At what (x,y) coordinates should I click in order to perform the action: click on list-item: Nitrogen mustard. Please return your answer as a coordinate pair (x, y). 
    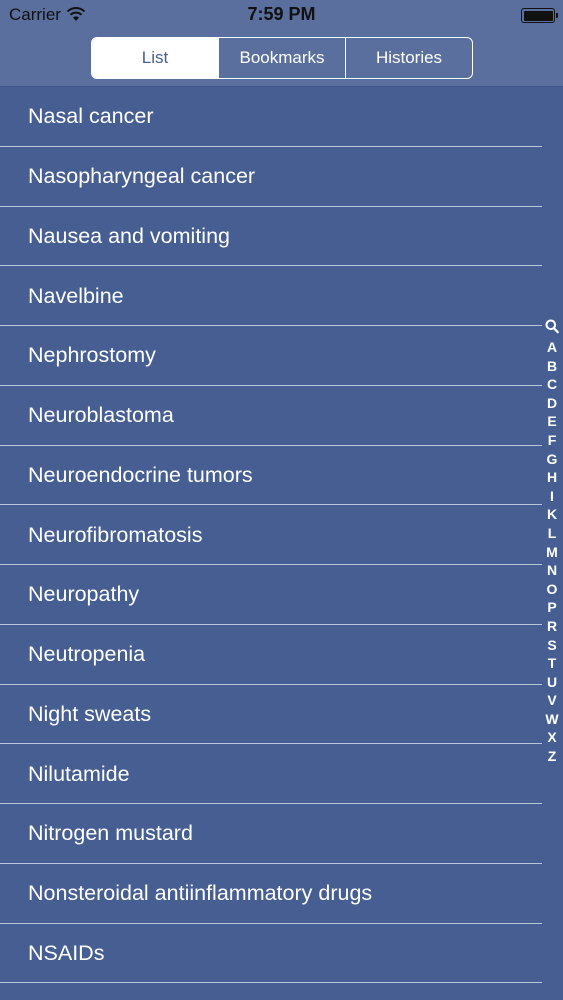
    Looking at the image, I should click on (281, 834).